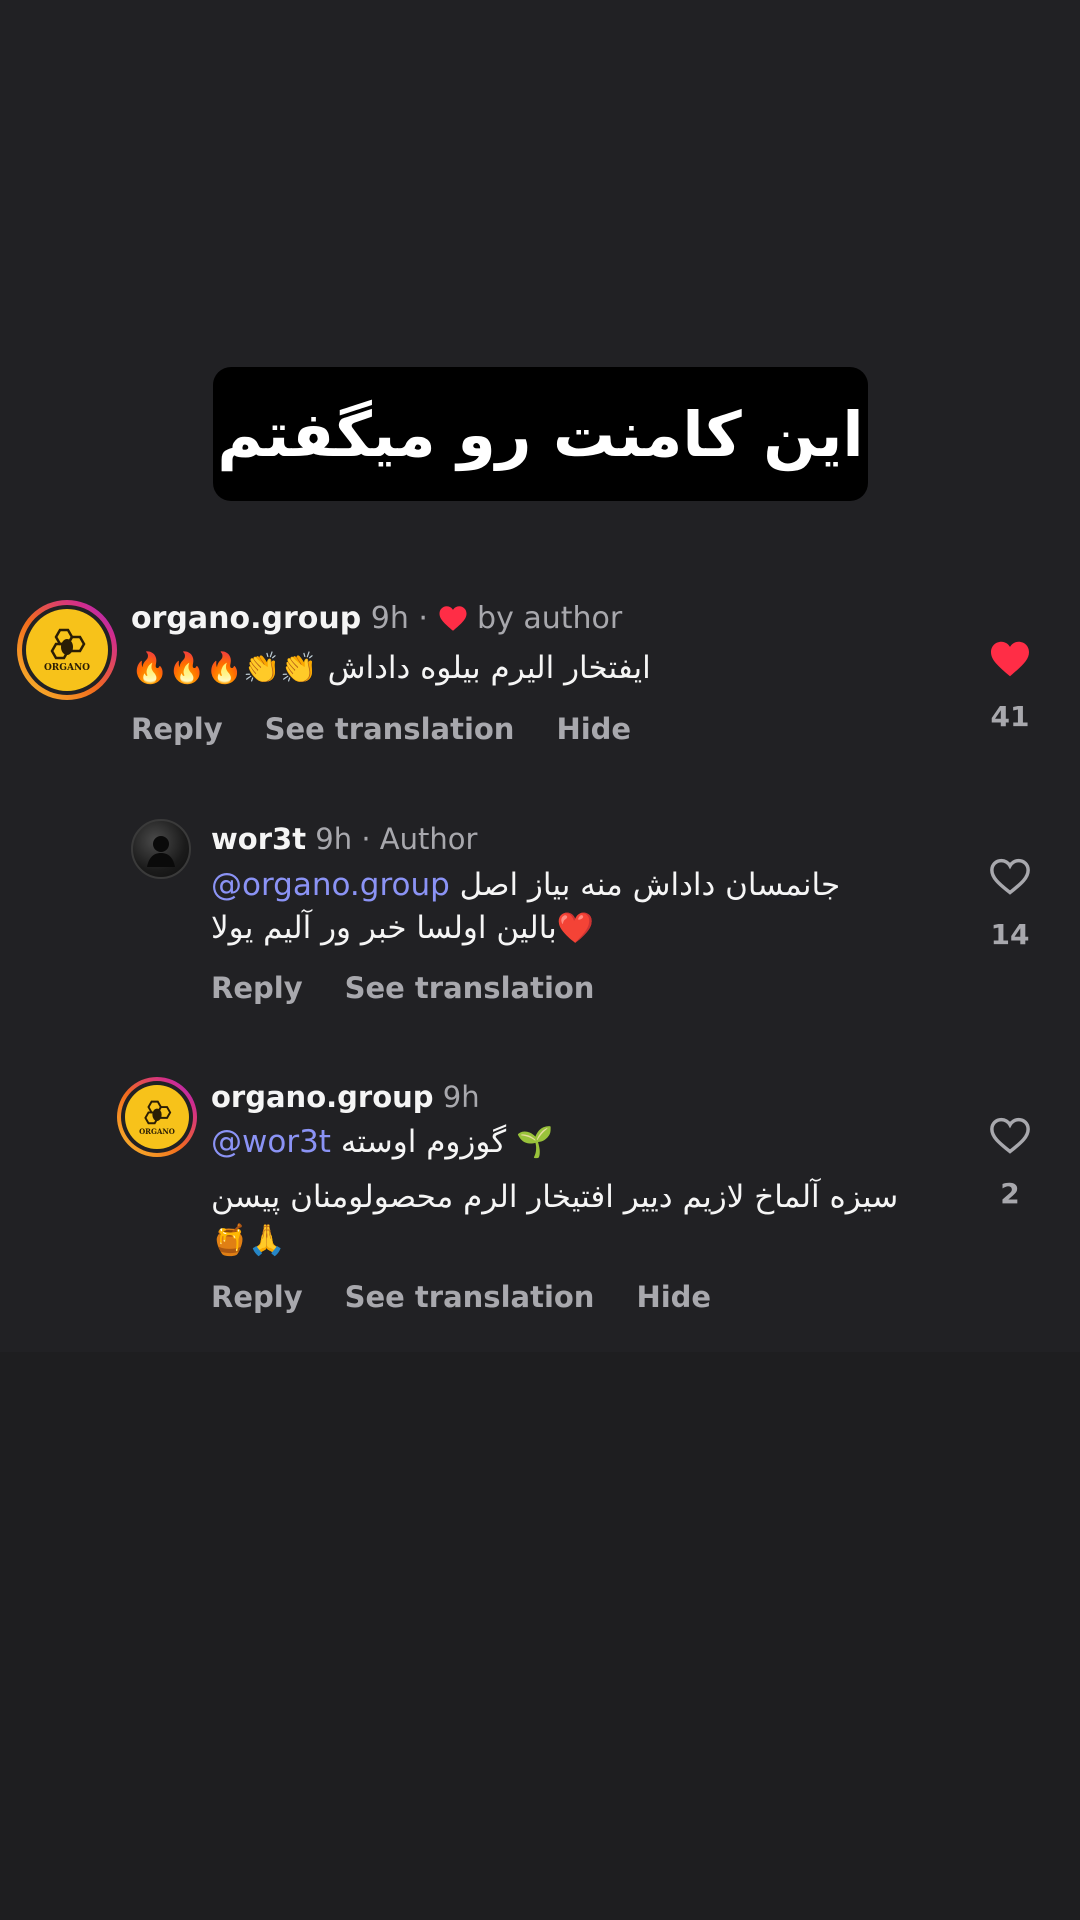 Image resolution: width=1080 pixels, height=1920 pixels. Describe the element at coordinates (534, 1142) in the screenshot. I see `seedling-emoji: 🌱` at that location.